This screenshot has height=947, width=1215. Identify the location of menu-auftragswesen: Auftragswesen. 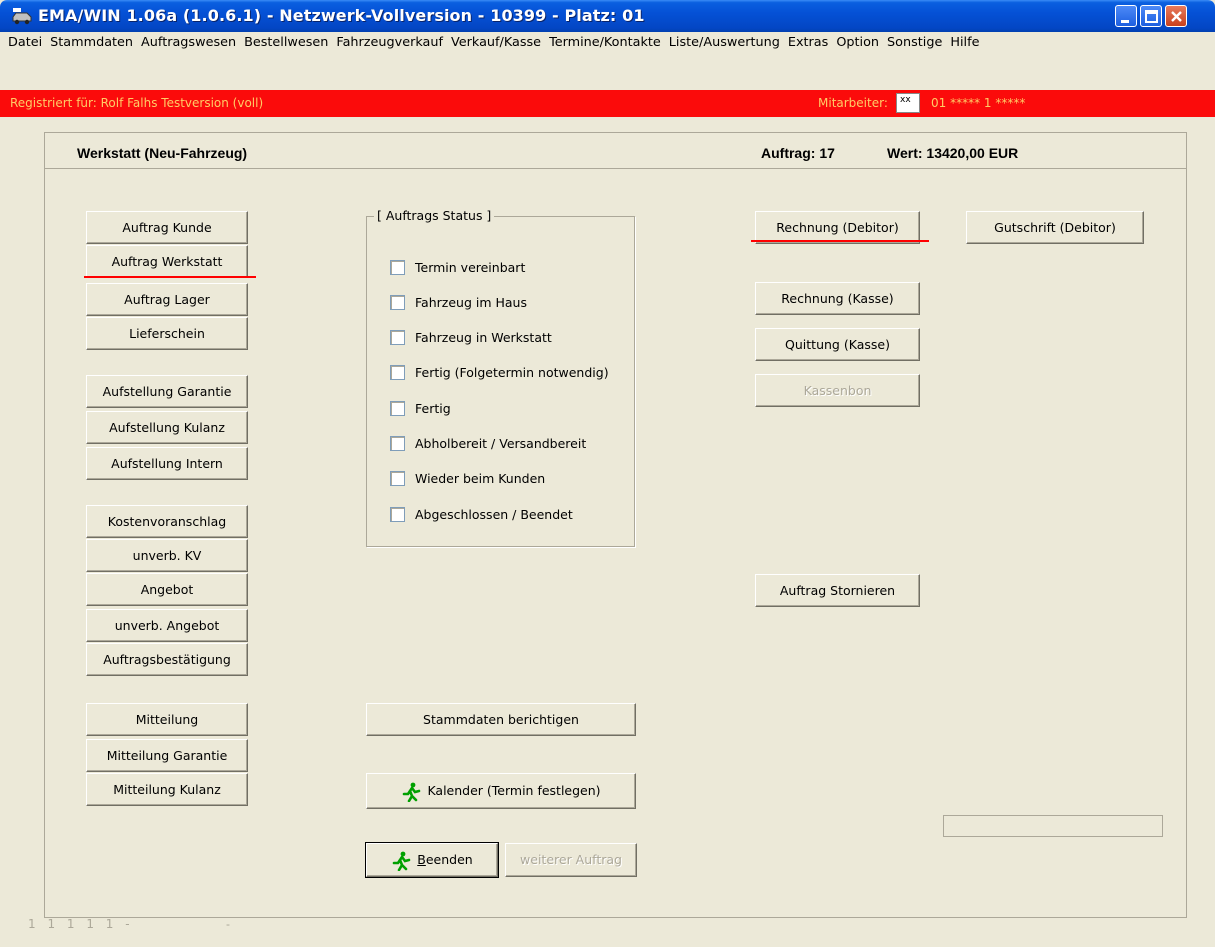
(188, 43).